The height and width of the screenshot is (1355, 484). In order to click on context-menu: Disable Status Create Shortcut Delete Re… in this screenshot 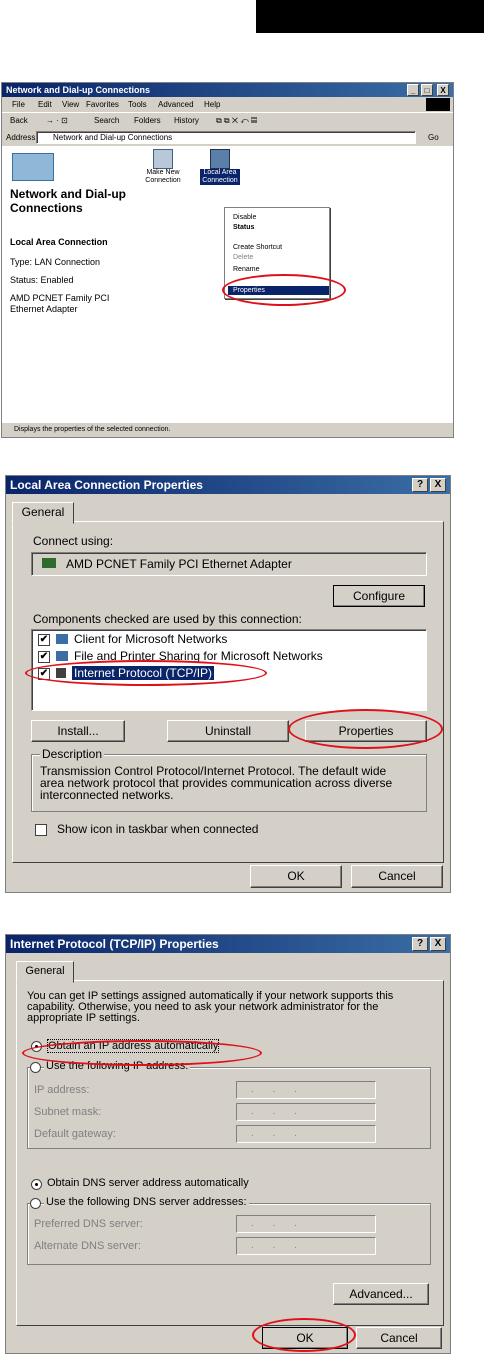, I will do `click(277, 253)`.